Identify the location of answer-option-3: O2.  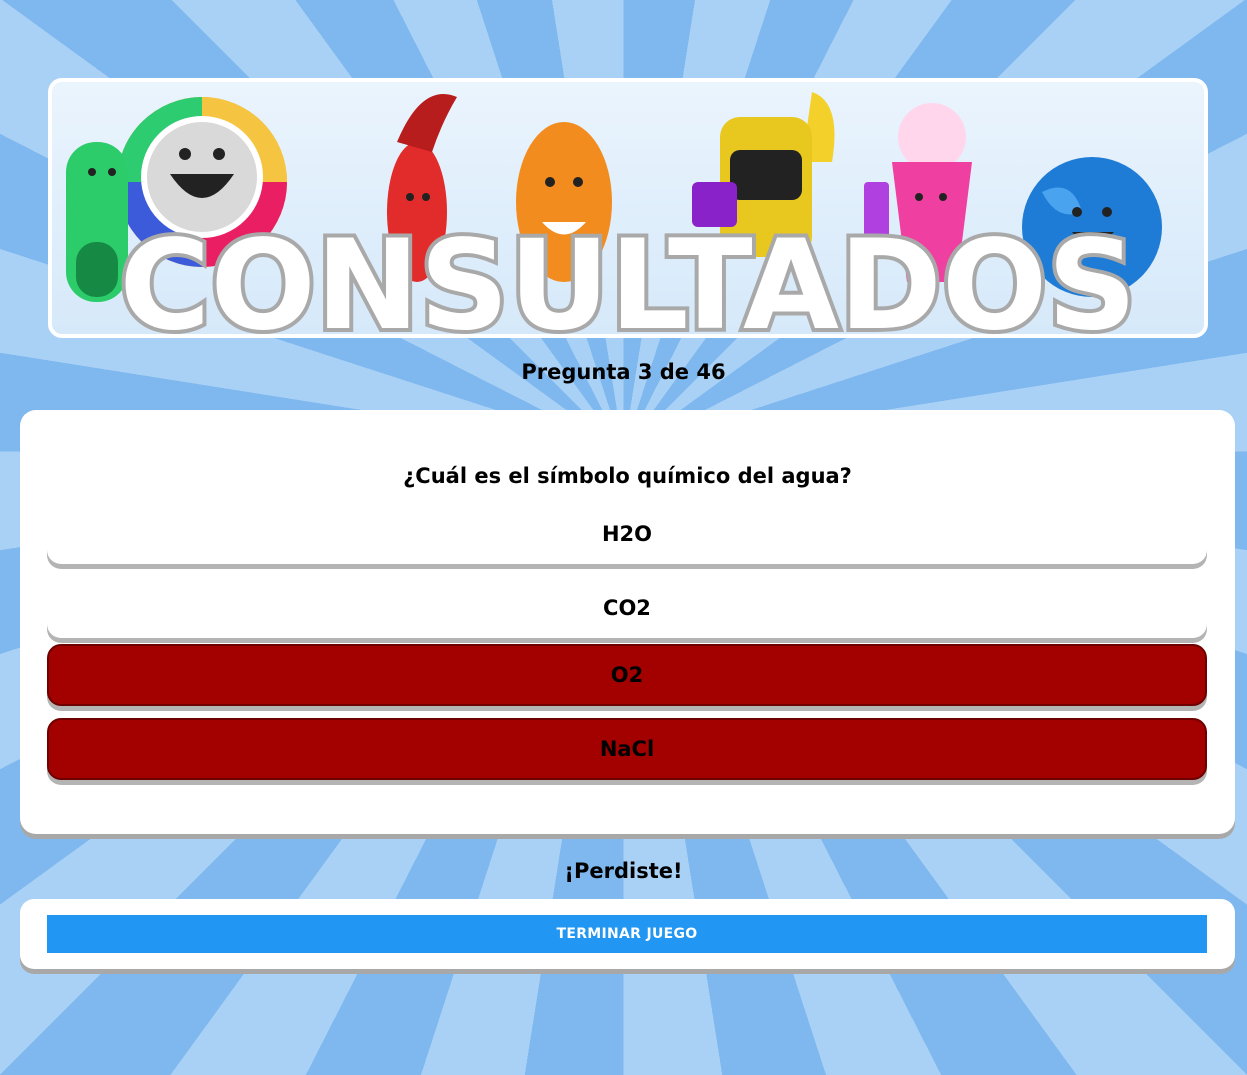
(627, 675).